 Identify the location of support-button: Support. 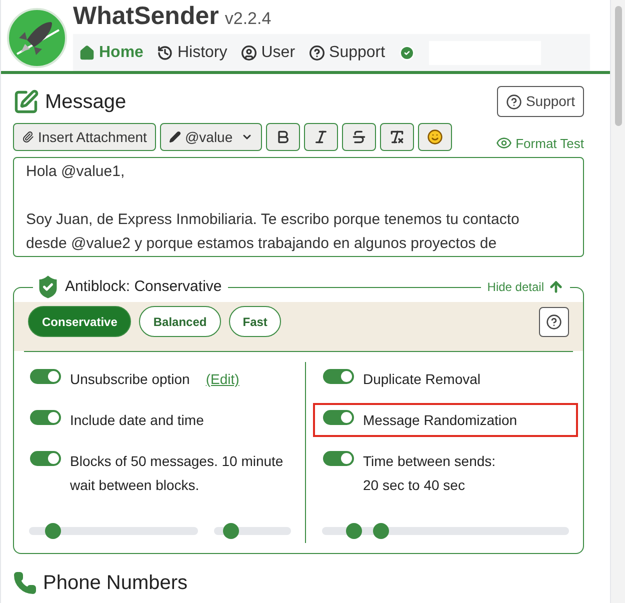
(540, 101).